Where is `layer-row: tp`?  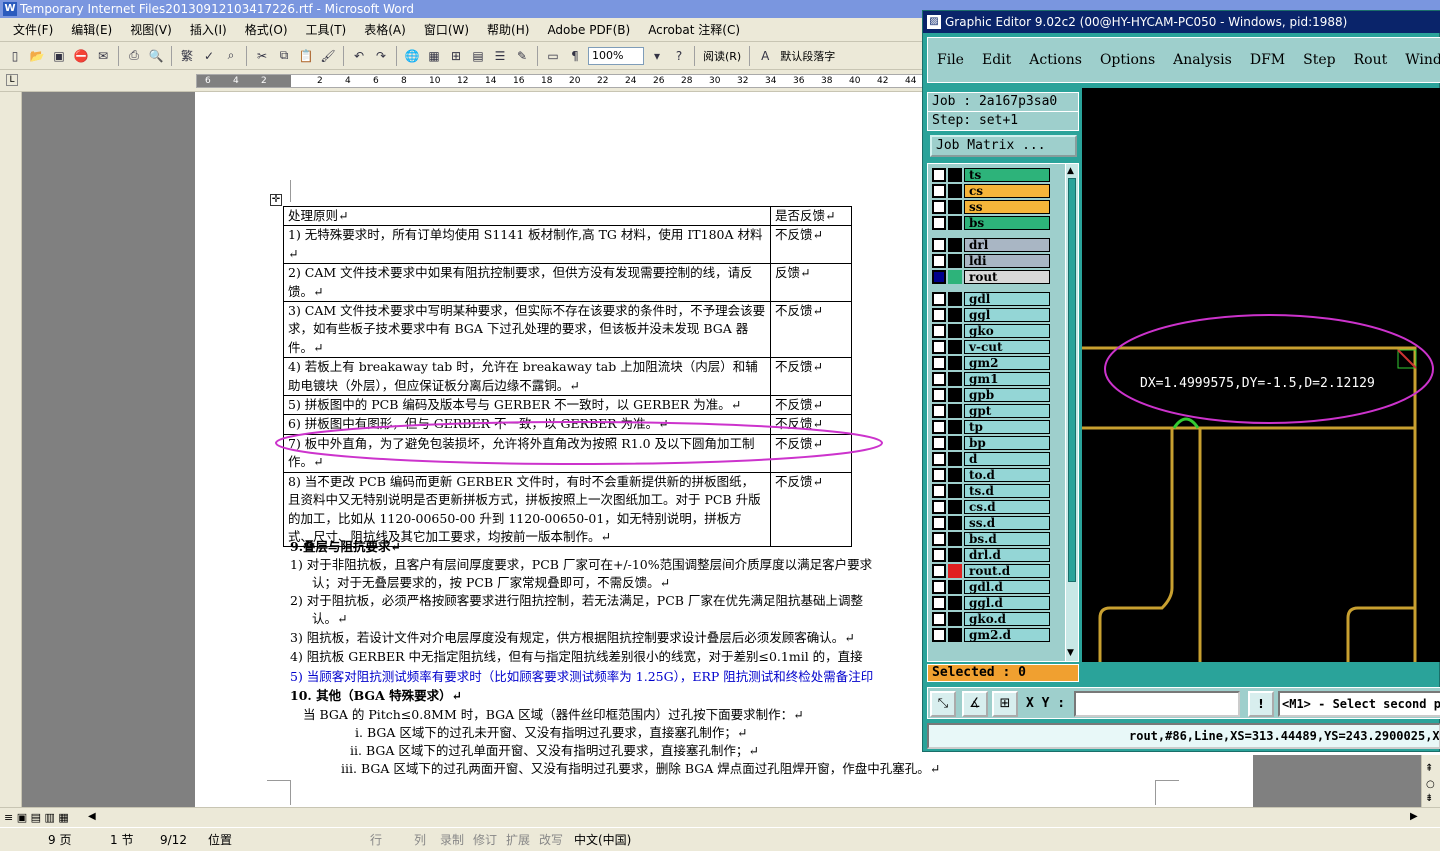
layer-row: tp is located at coordinates (991, 427).